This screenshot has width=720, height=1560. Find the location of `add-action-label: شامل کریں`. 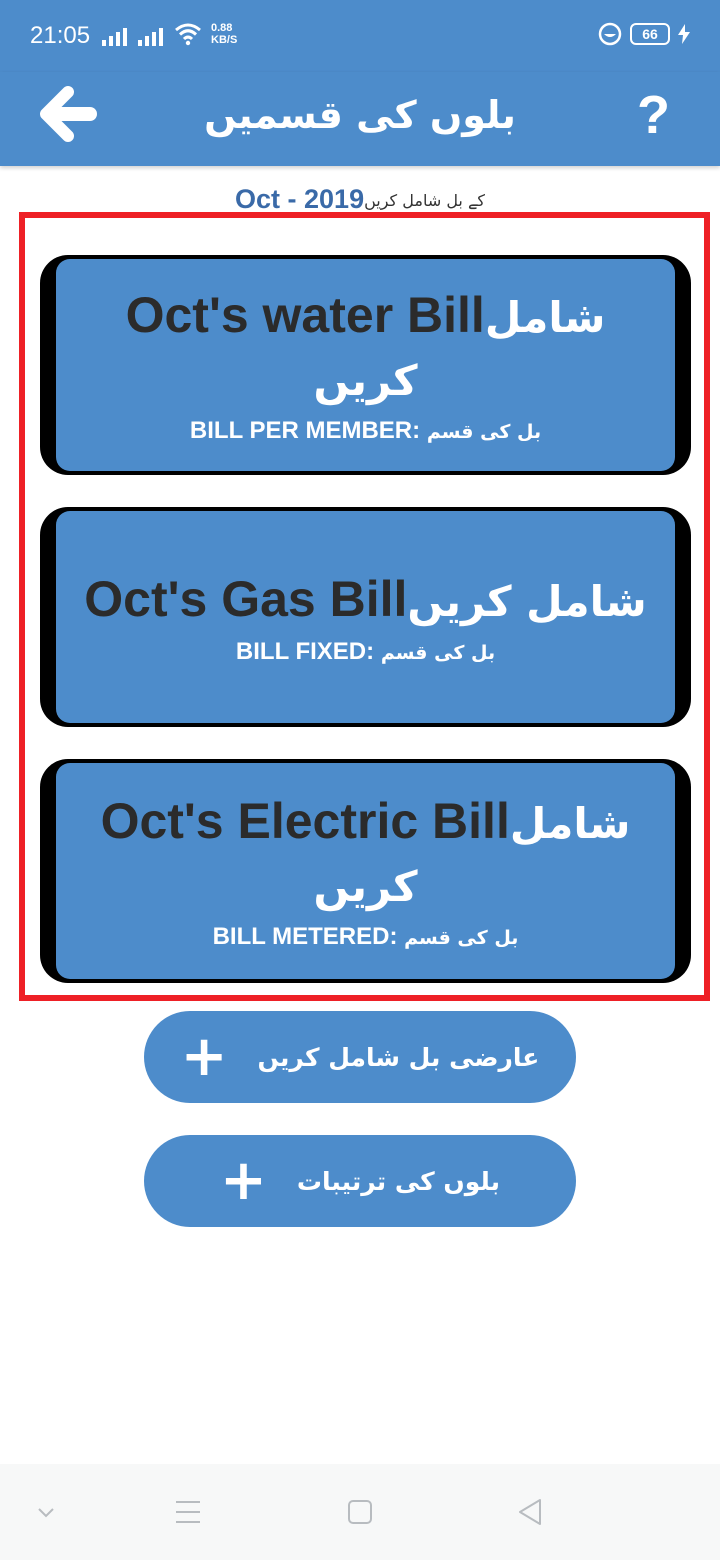

add-action-label: شامل کریں is located at coordinates (527, 601).